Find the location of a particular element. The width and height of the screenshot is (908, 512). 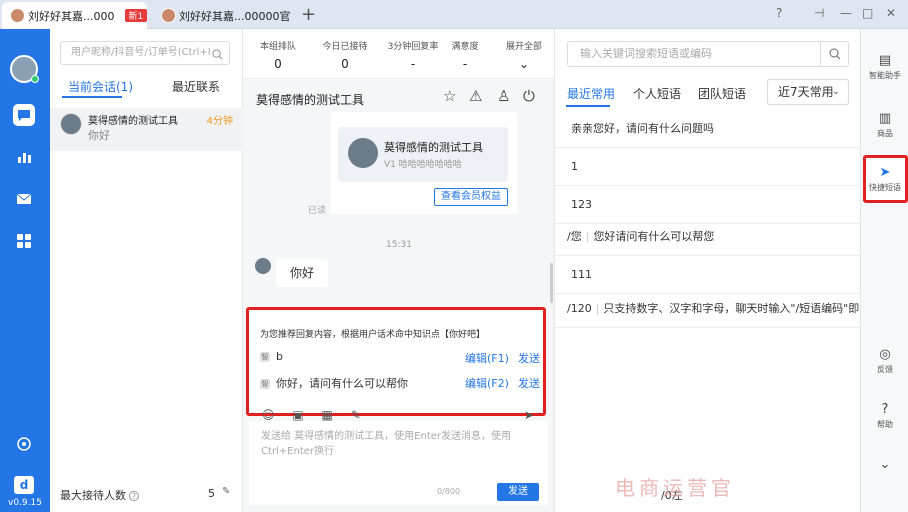

stat-value: 0 is located at coordinates (345, 64).